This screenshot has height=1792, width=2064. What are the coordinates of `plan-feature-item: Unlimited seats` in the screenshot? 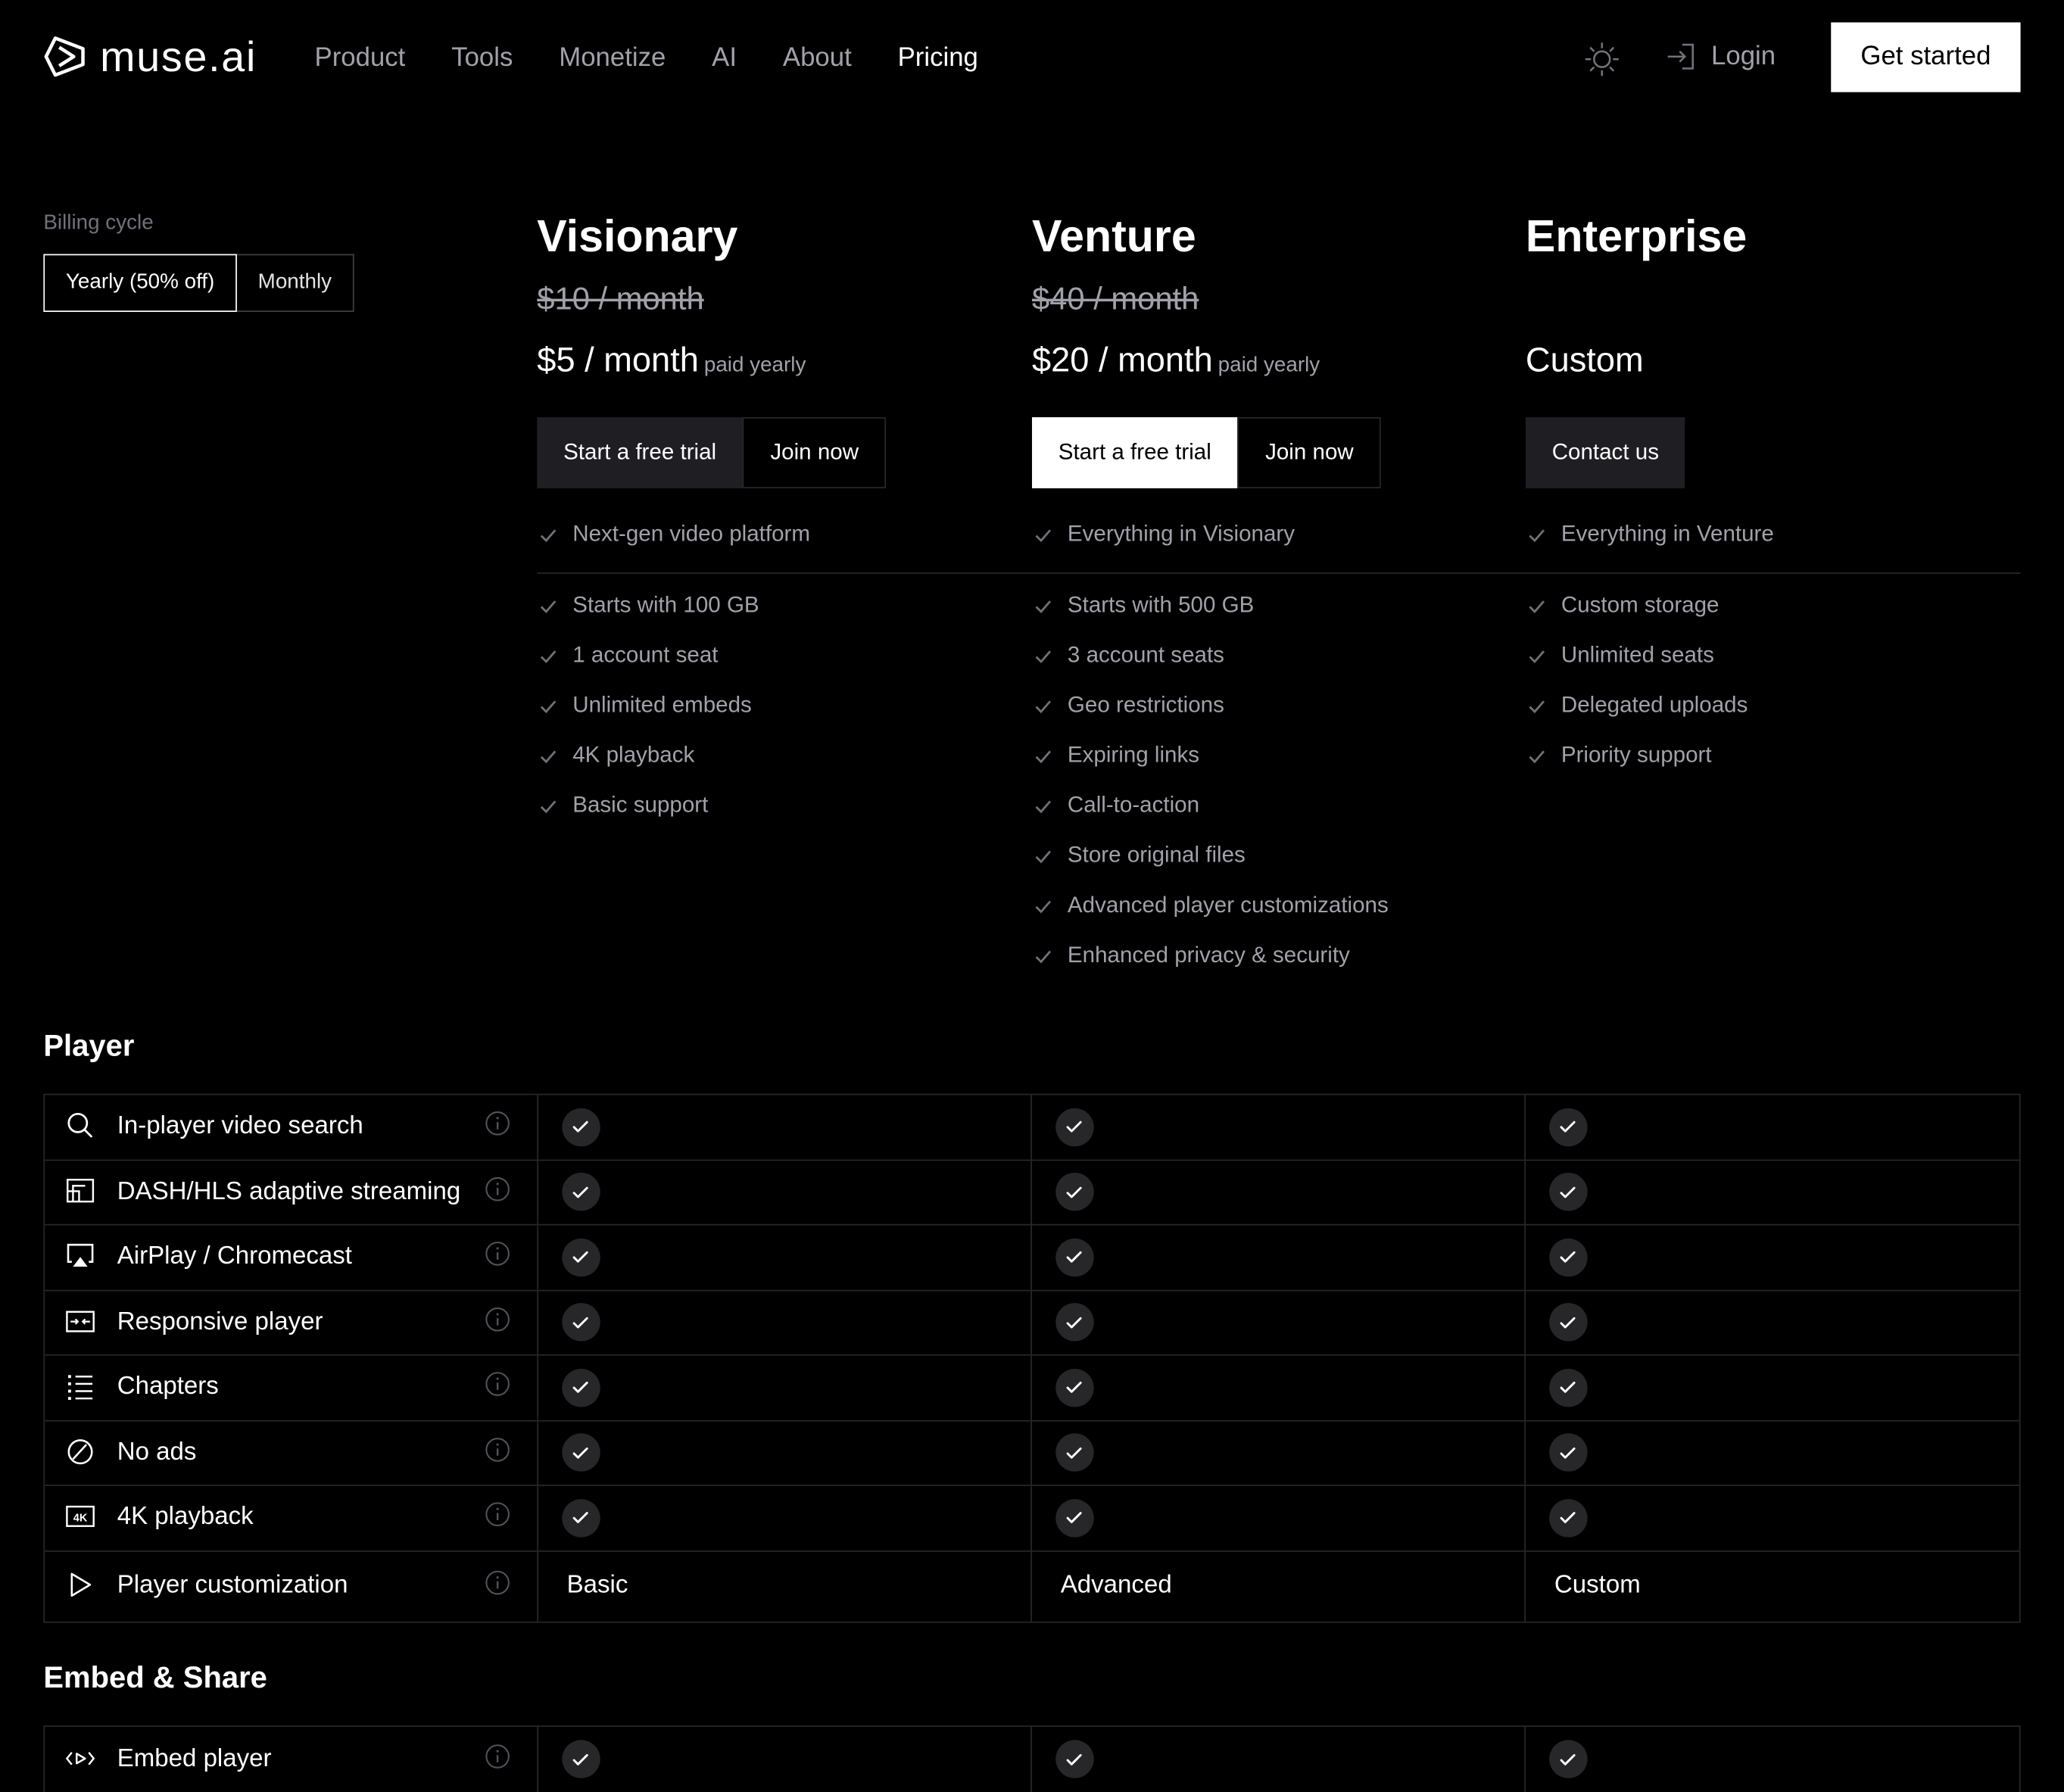 It's located at (1620, 655).